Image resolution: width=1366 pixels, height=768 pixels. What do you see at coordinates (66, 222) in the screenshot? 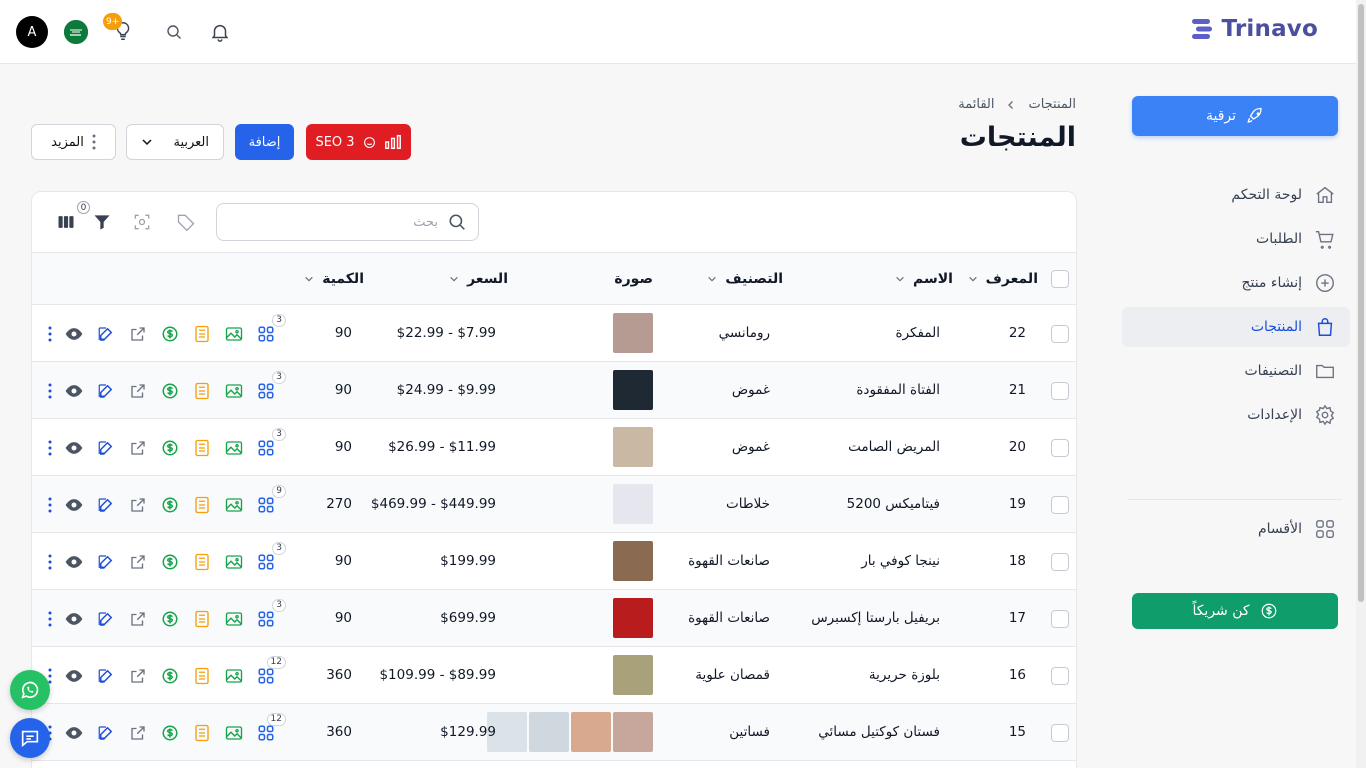
I see `columns-icon` at bounding box center [66, 222].